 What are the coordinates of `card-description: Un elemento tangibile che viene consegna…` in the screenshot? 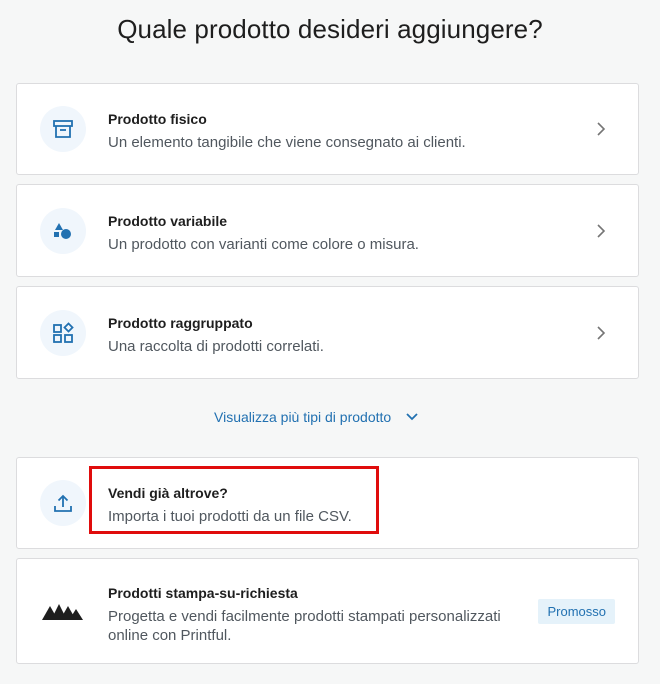 It's located at (287, 142).